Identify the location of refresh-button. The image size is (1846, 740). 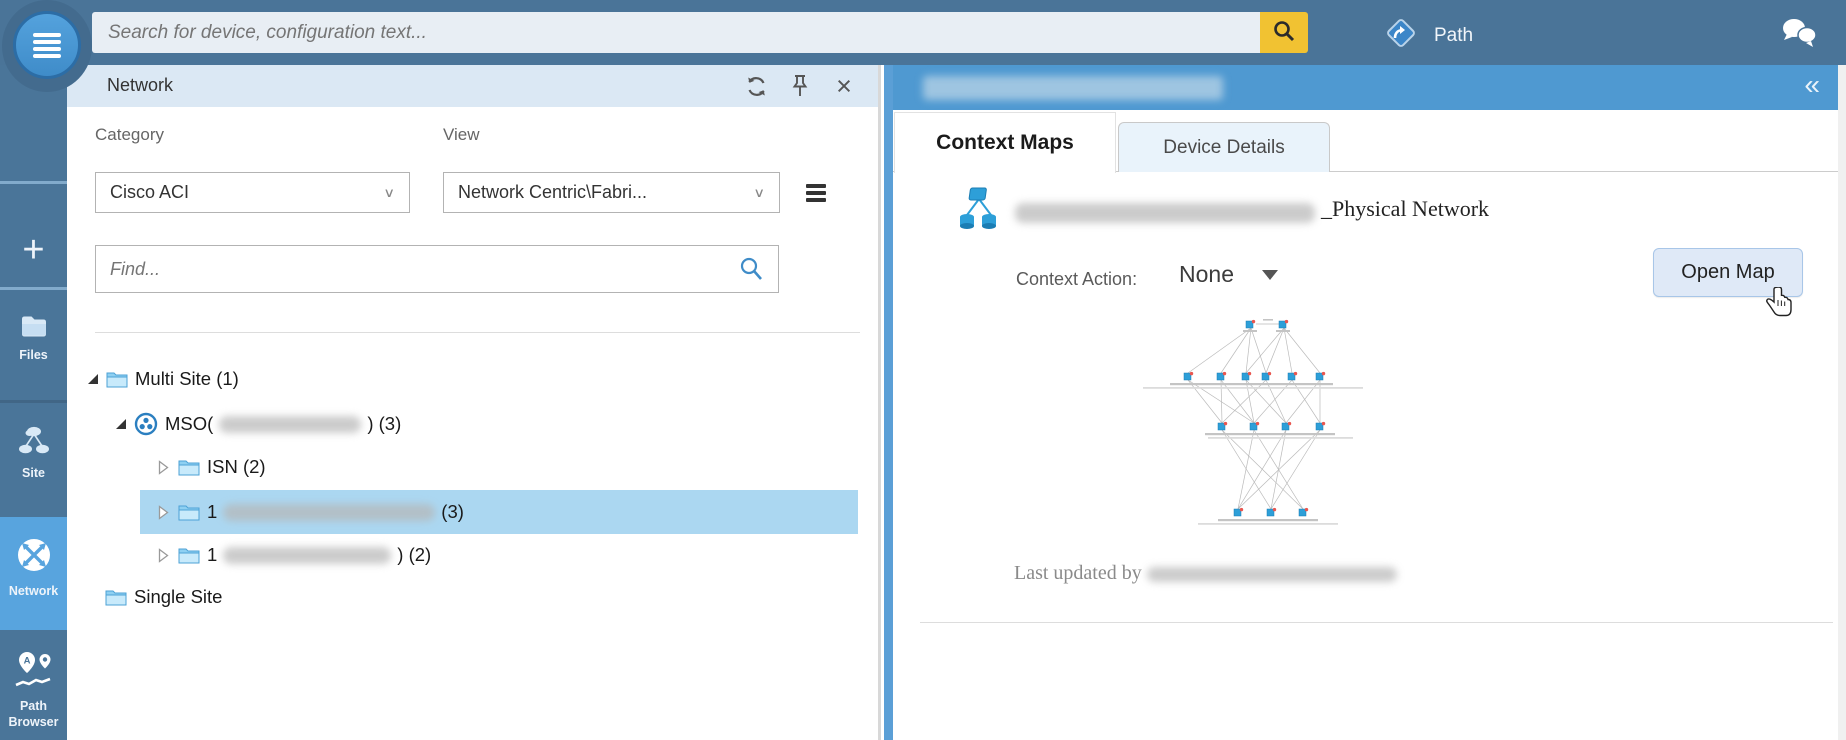
(756, 86).